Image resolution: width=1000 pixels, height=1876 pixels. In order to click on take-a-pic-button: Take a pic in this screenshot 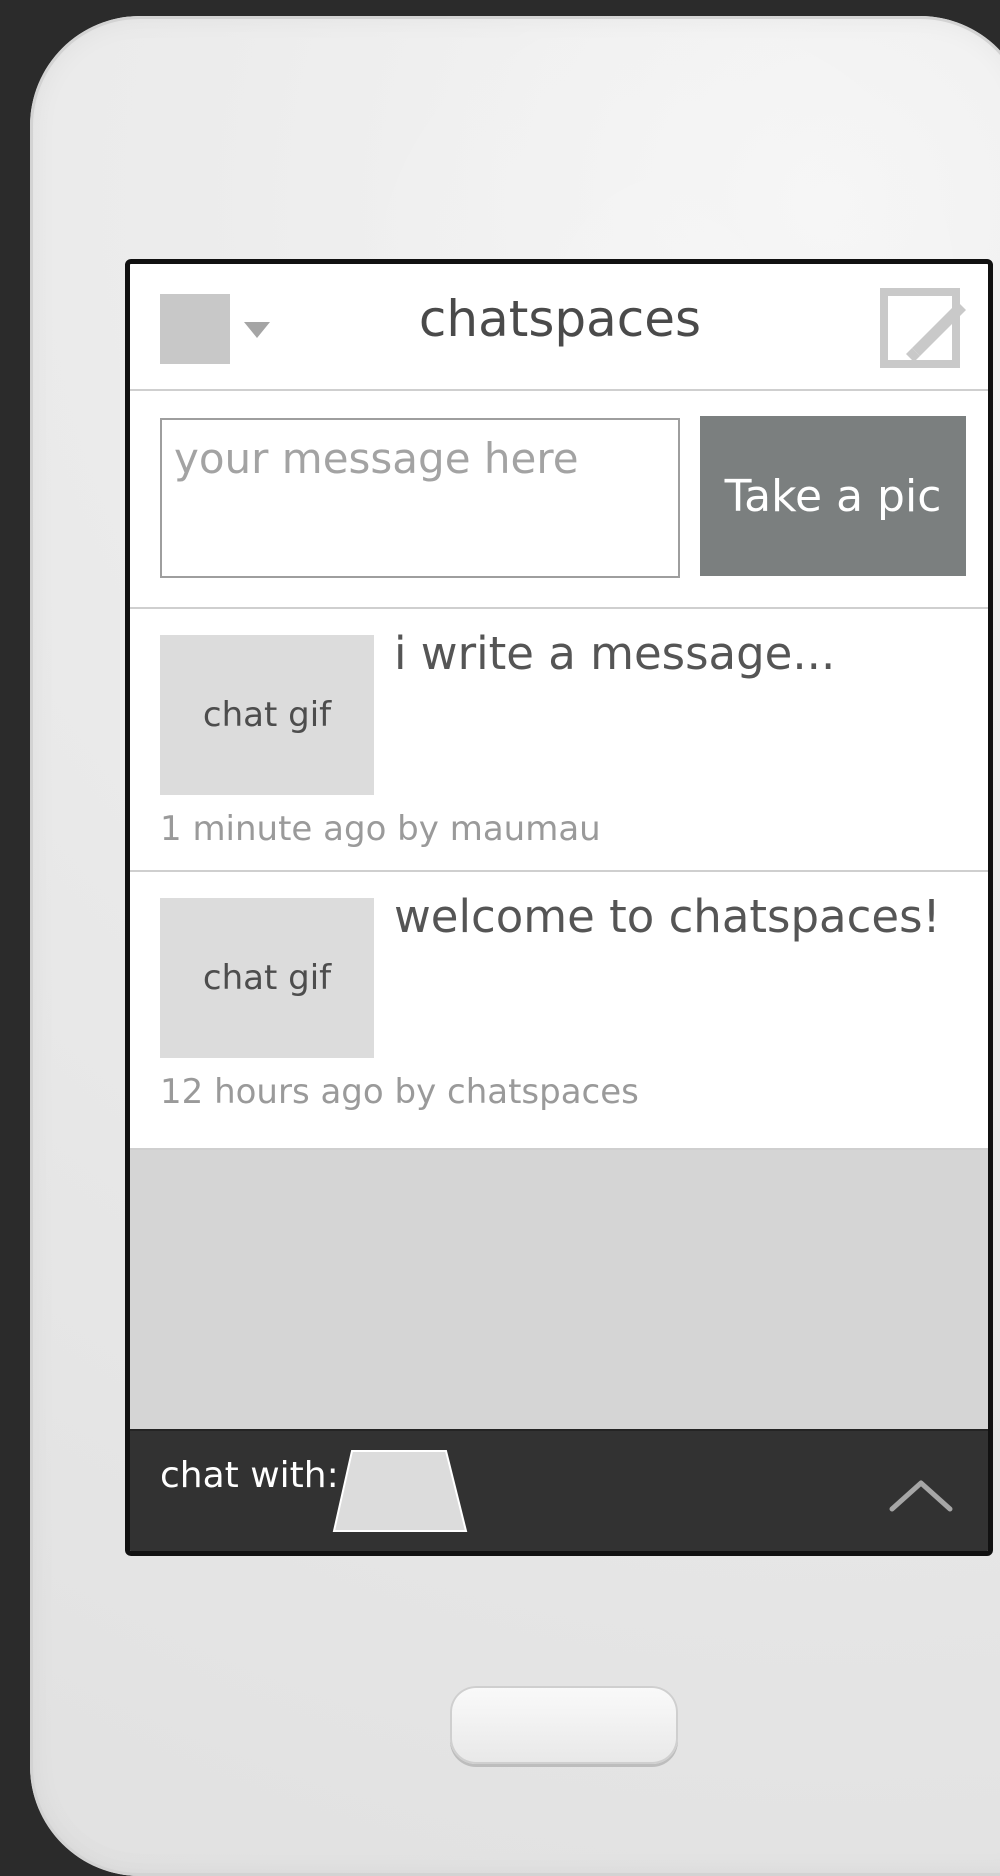, I will do `click(833, 496)`.